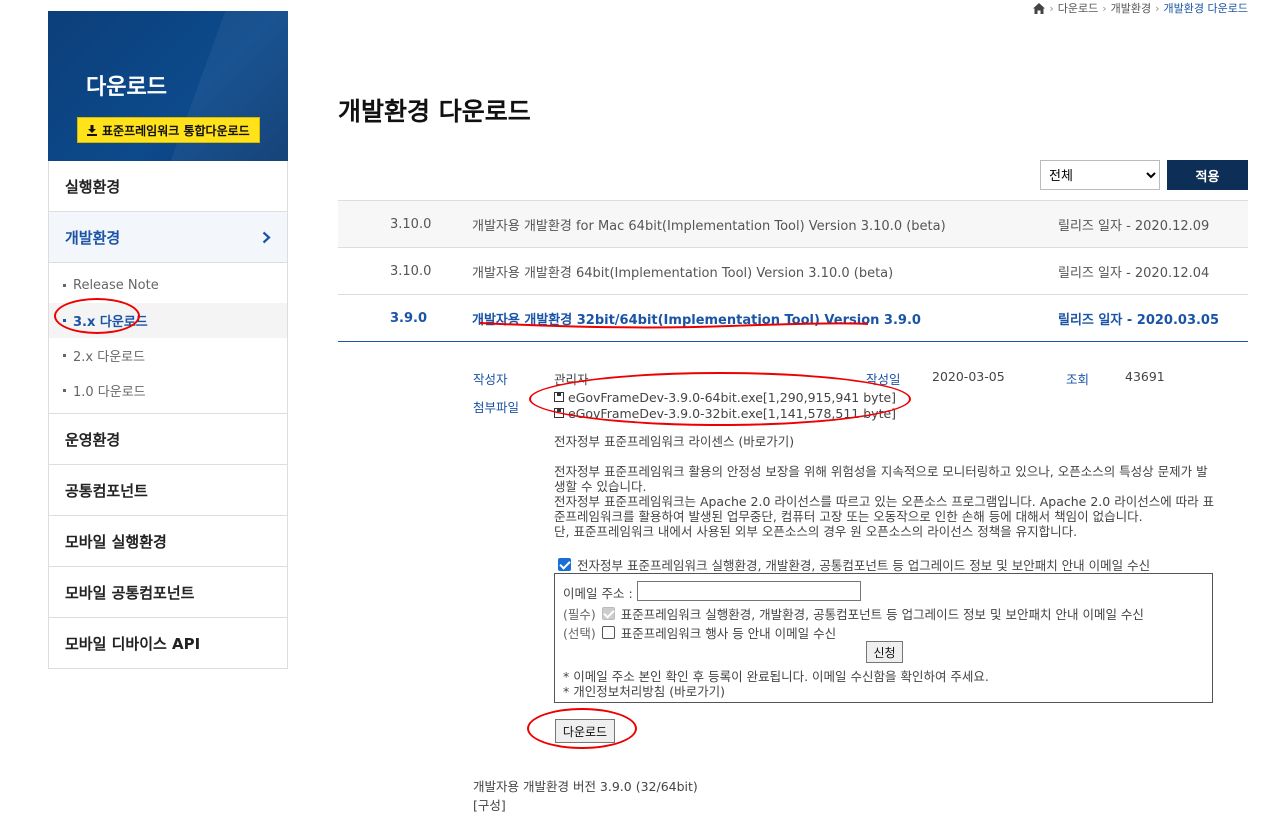 The height and width of the screenshot is (814, 1264). What do you see at coordinates (608, 613) in the screenshot?
I see `required-checkbox` at bounding box center [608, 613].